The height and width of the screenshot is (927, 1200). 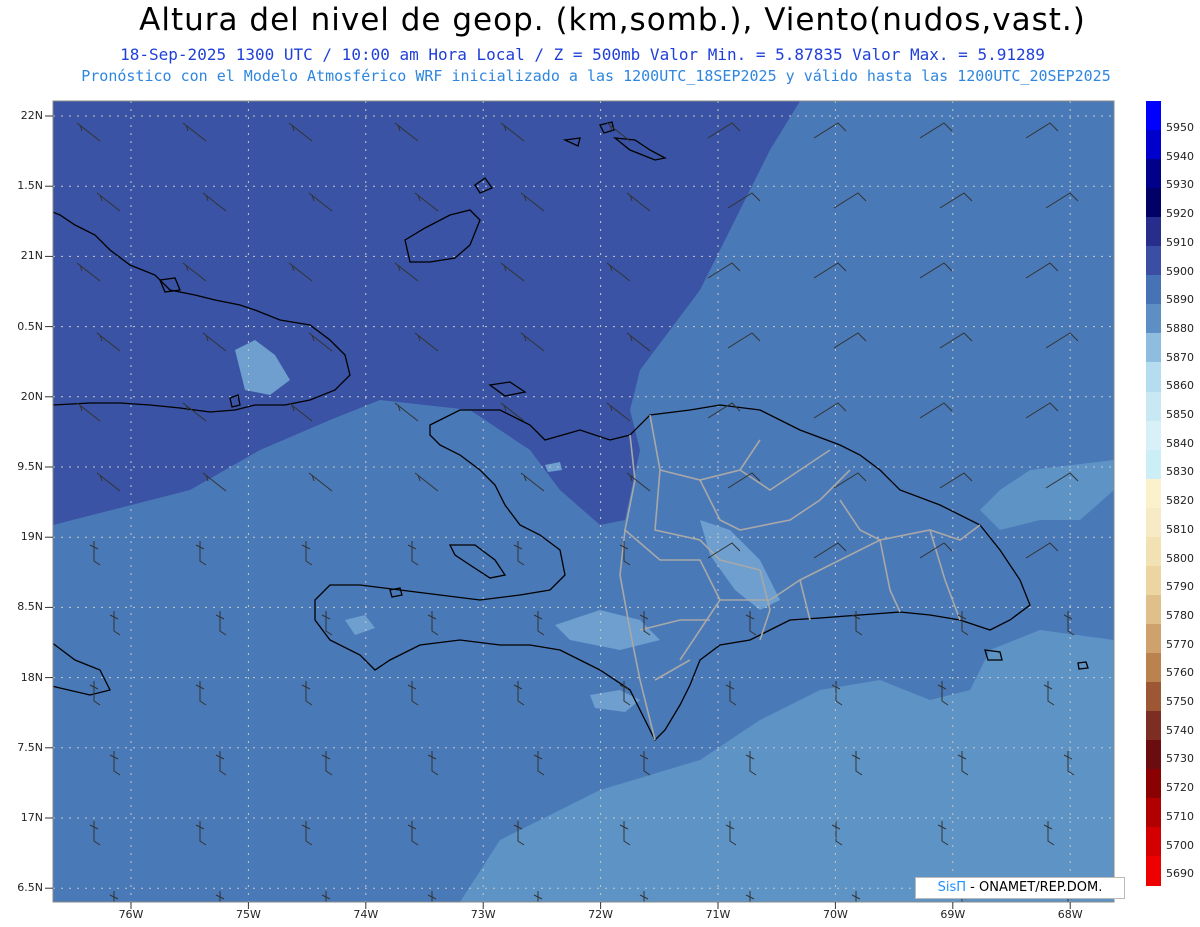 I want to click on lat-label: 21N, so click(x=31, y=256).